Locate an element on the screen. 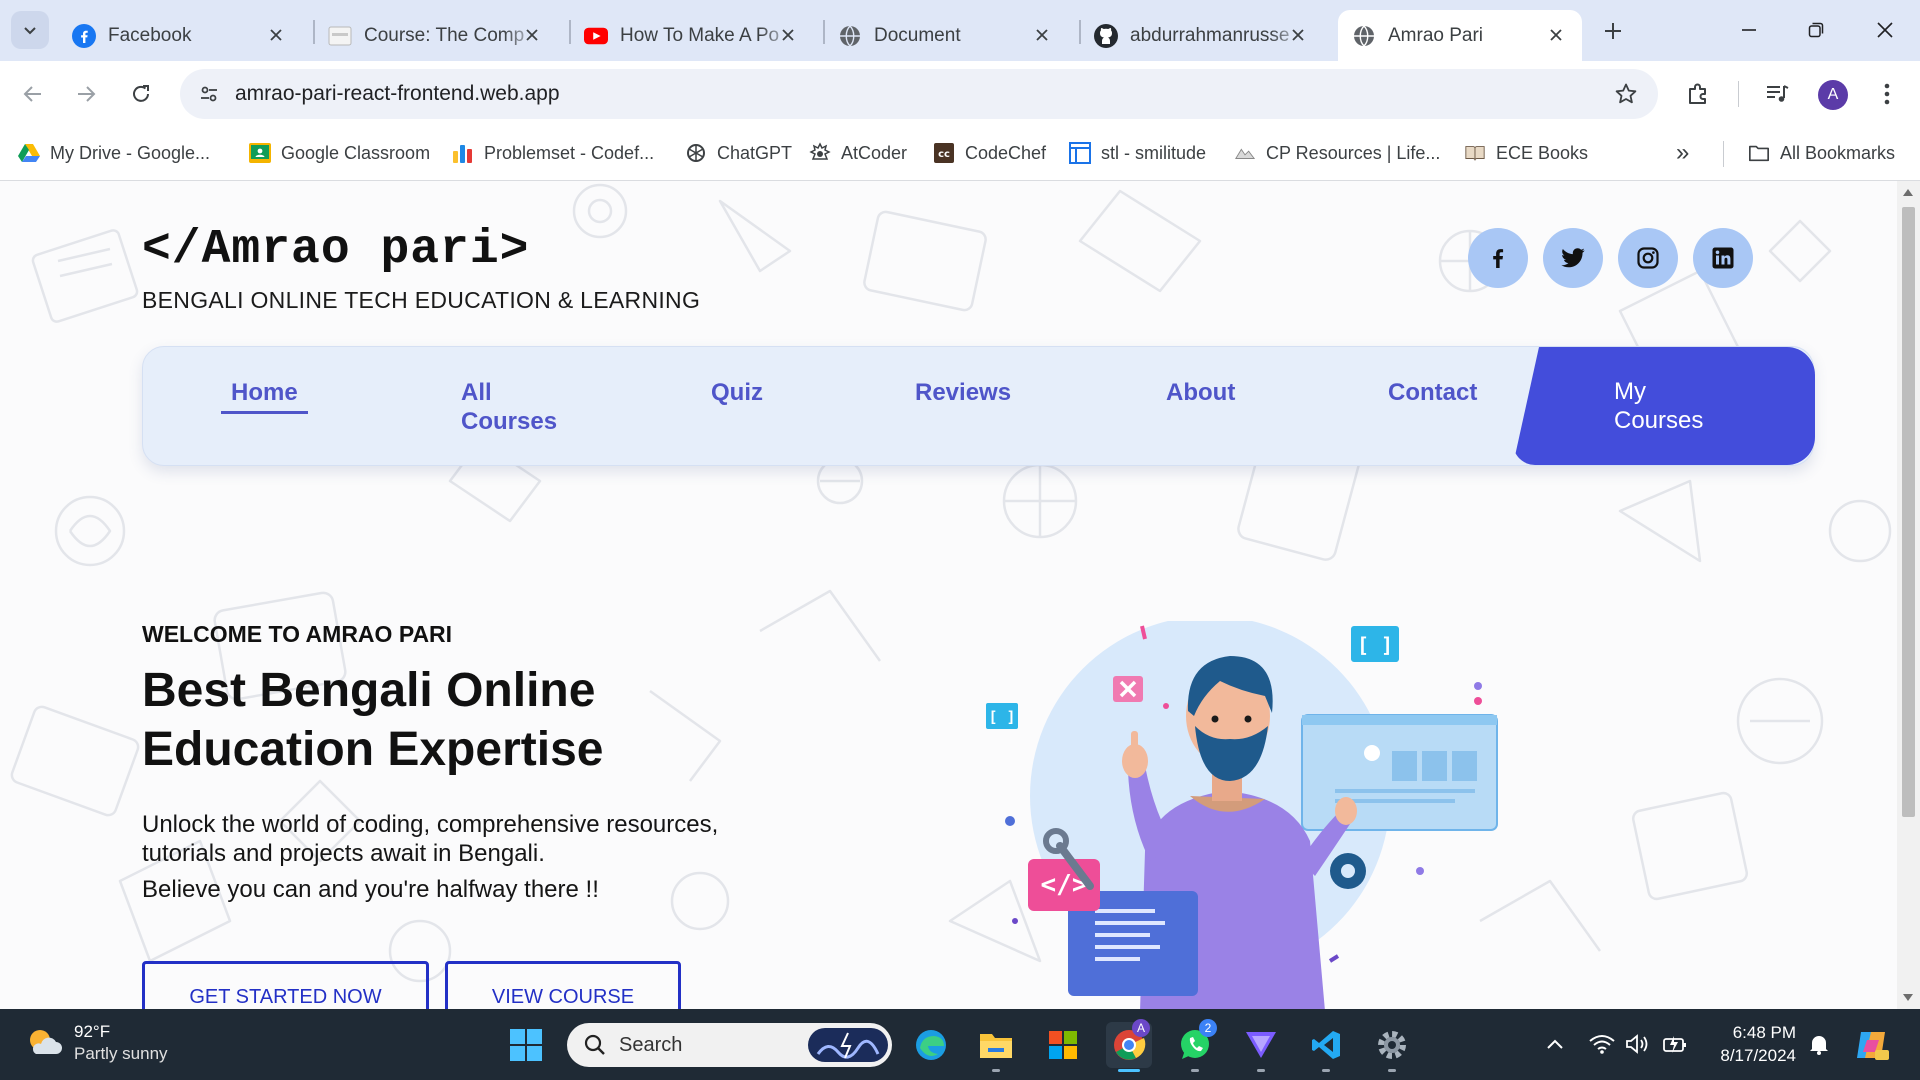 The image size is (1920, 1080). bookmark-chatgpt: ChatGPT is located at coordinates (738, 153).